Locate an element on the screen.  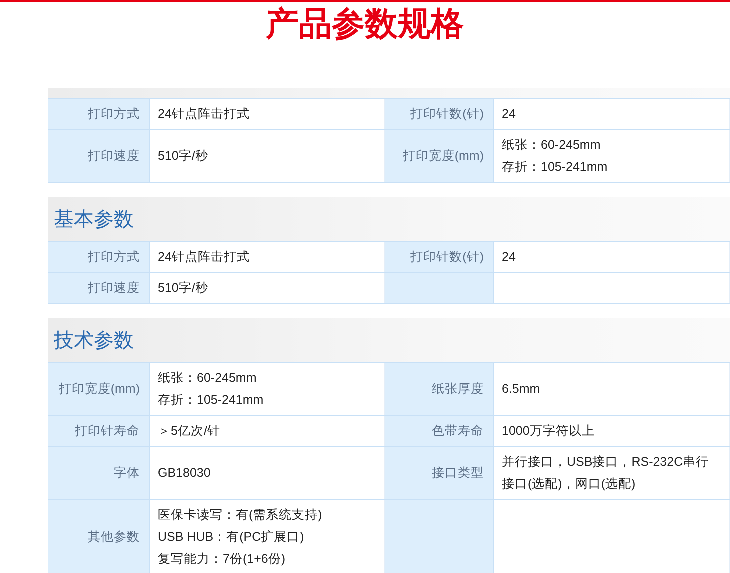
parameter-label: 打印针寿命 is located at coordinates (99, 431).